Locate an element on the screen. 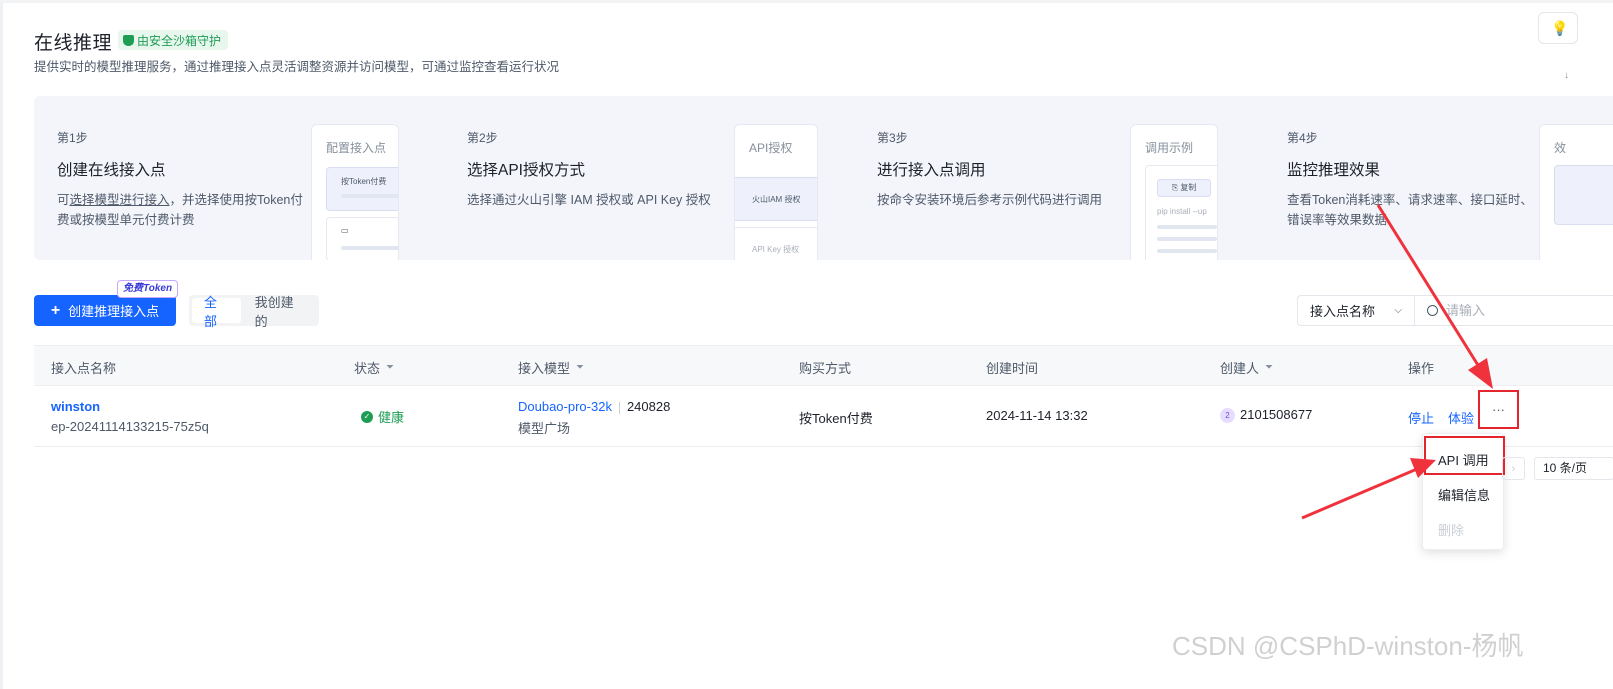  column-header-status: 状态 ⏷ is located at coordinates (374, 368).